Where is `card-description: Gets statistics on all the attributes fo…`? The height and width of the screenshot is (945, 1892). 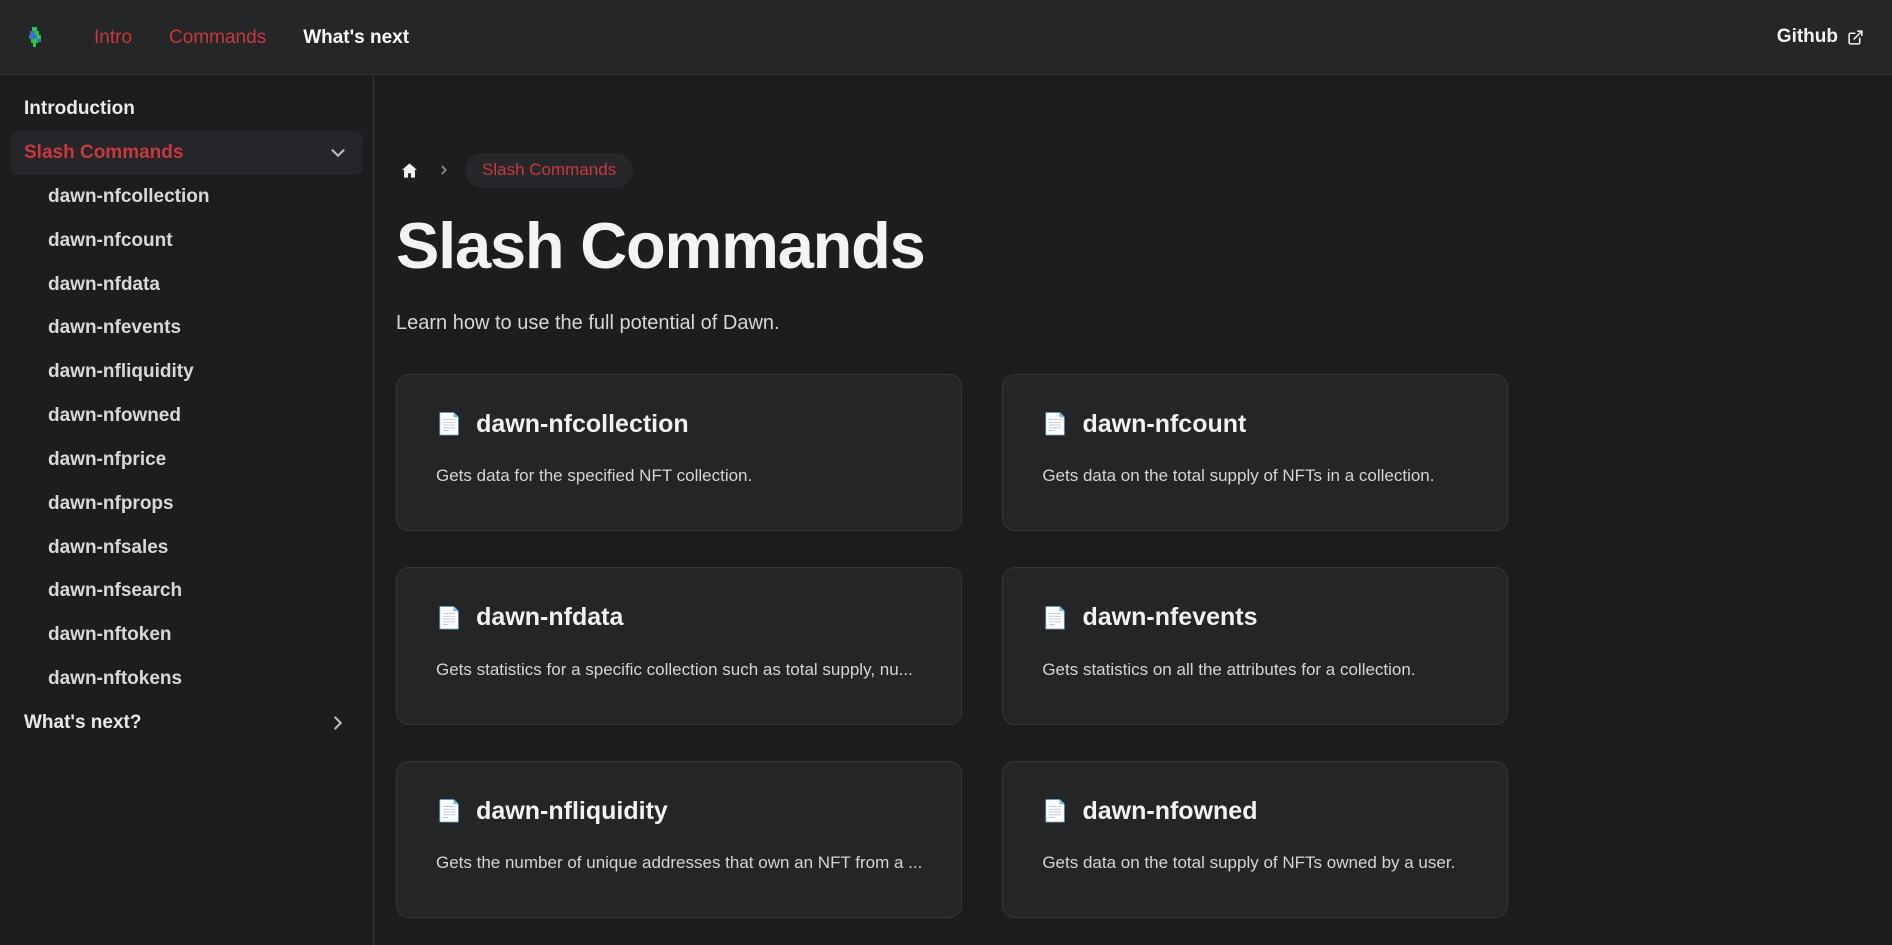 card-description: Gets statistics on all the attributes fo… is located at coordinates (1229, 669).